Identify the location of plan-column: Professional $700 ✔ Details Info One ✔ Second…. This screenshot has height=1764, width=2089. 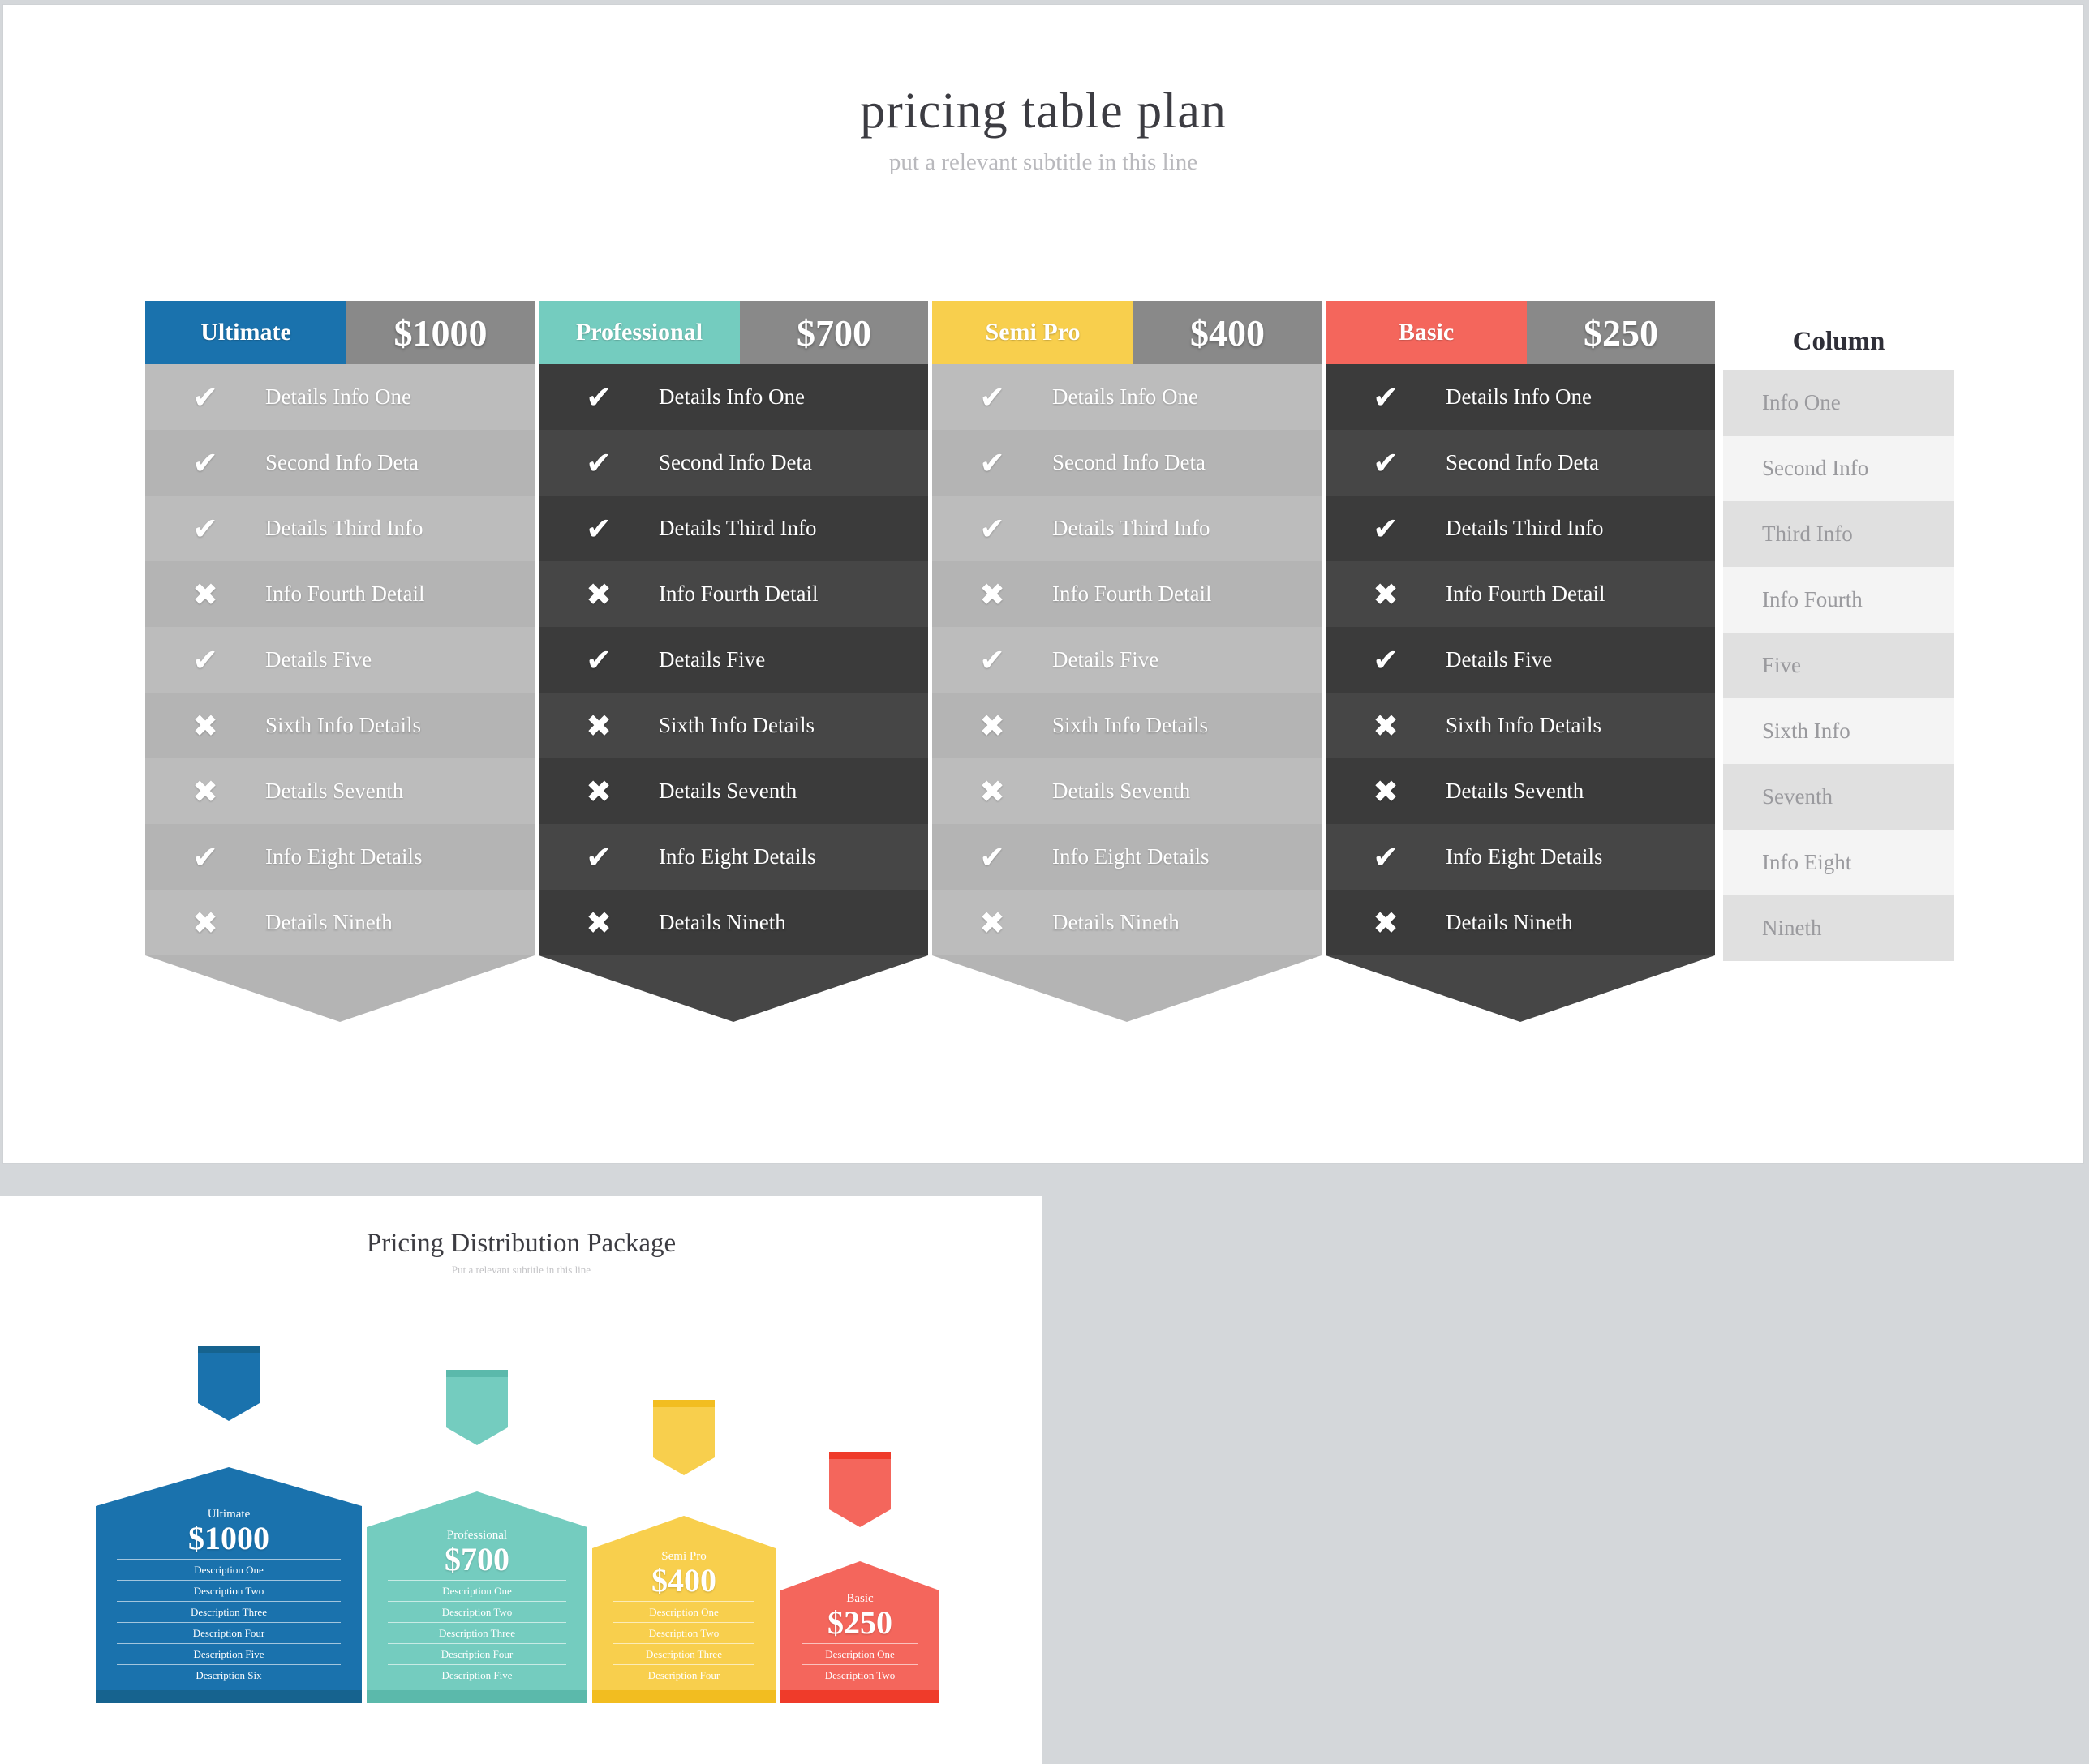
(733, 662).